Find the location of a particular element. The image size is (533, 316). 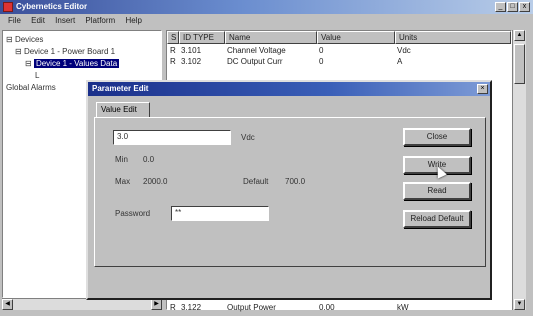

window-title: Cybernetics Editor is located at coordinates (52, 6).